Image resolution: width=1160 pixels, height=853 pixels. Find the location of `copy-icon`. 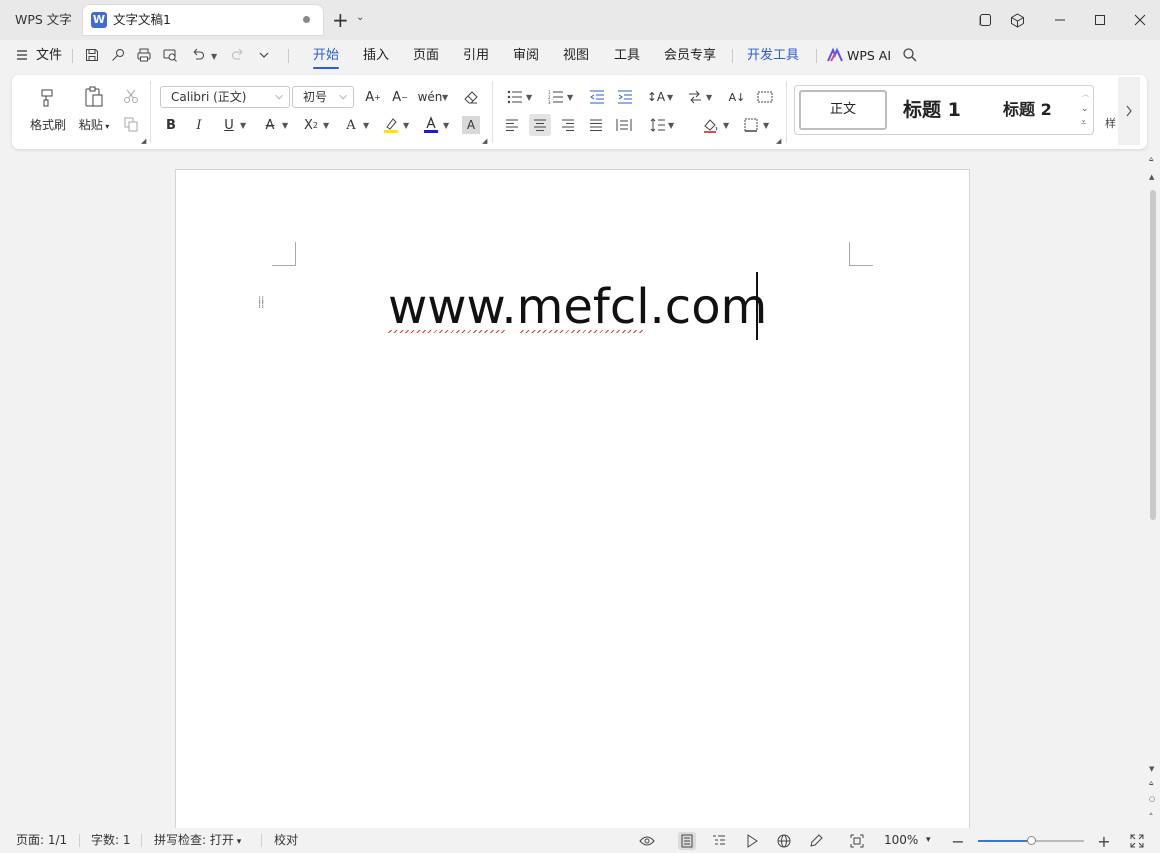

copy-icon is located at coordinates (131, 124).